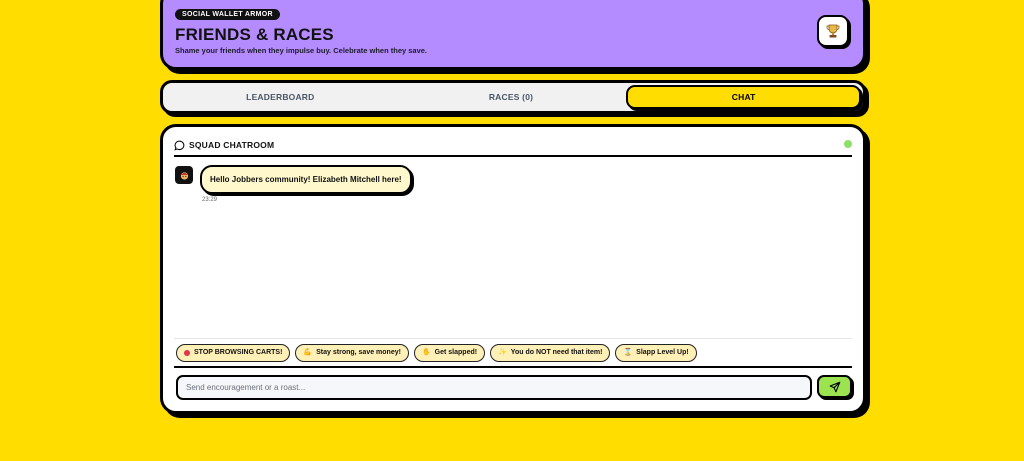  Describe the element at coordinates (456, 352) in the screenshot. I see `quick-reply-label: Get slapped!` at that location.